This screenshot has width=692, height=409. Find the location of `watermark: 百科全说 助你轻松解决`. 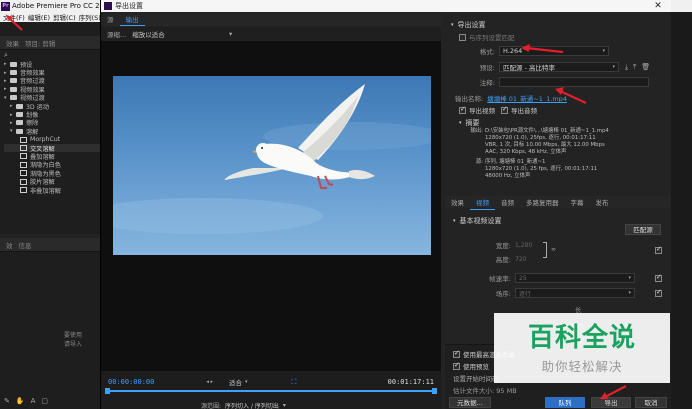

watermark: 百科全说 助你轻松解决 is located at coordinates (582, 348).